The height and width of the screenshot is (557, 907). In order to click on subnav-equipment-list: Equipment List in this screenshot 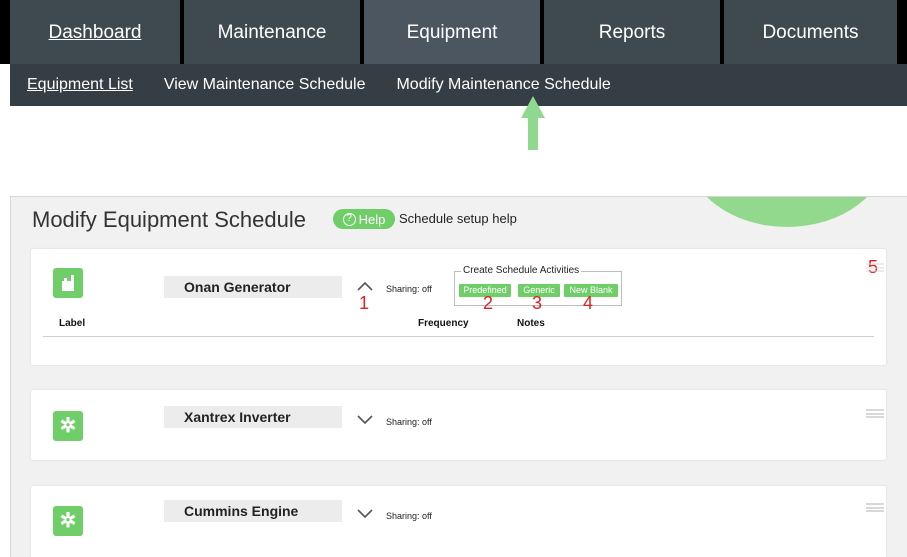, I will do `click(80, 85)`.